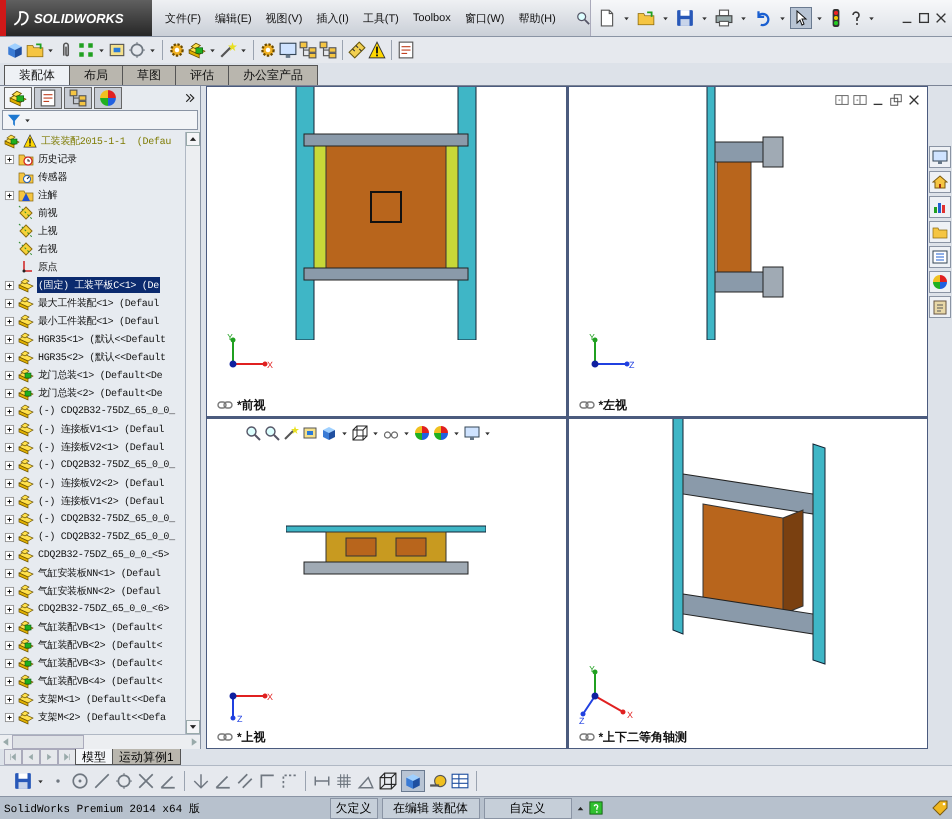  I want to click on table-icon, so click(460, 781).